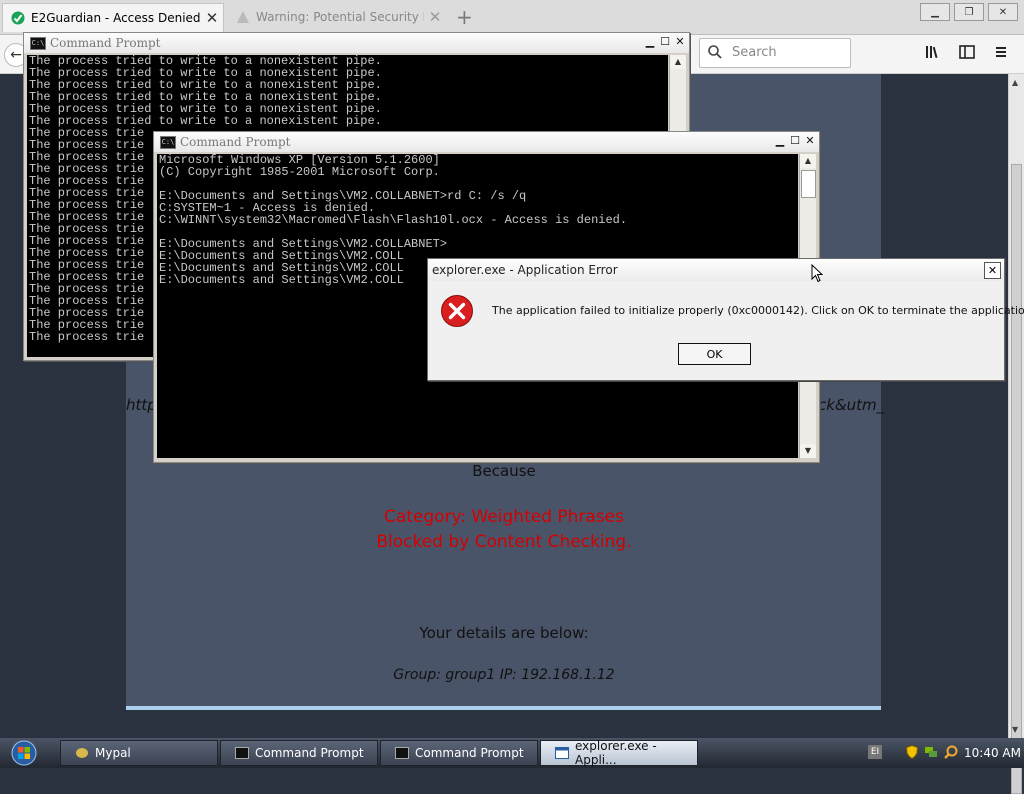  I want to click on panel-underline, so click(503, 708).